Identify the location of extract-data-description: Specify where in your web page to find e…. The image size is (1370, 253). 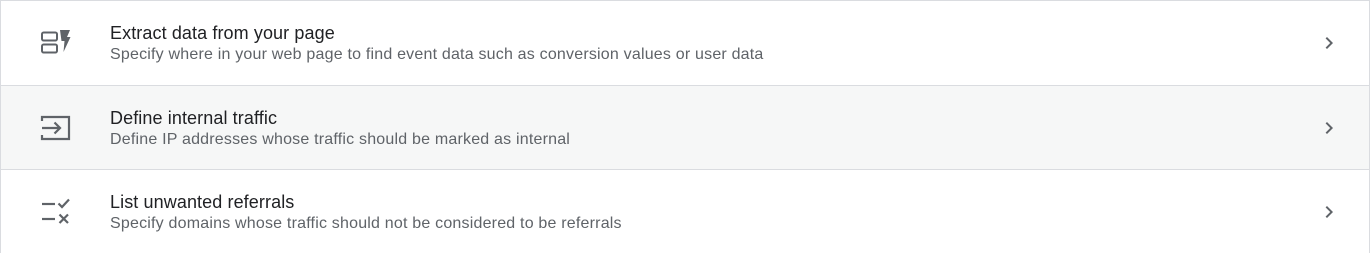
(437, 54).